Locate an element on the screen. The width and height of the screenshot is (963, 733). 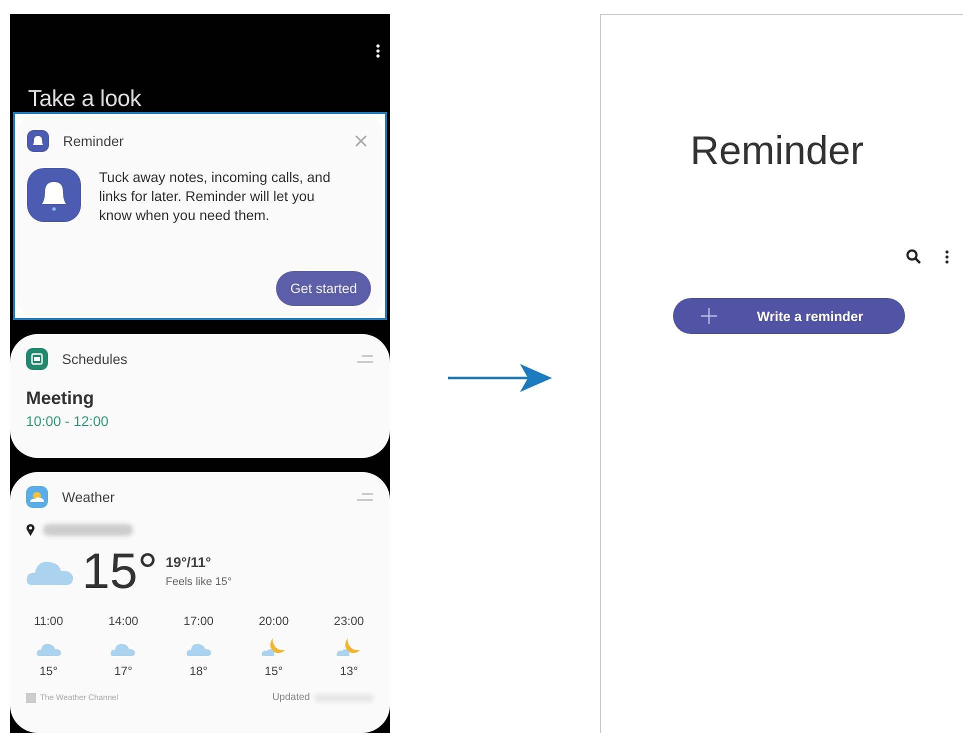
calendar-icon is located at coordinates (37, 359).